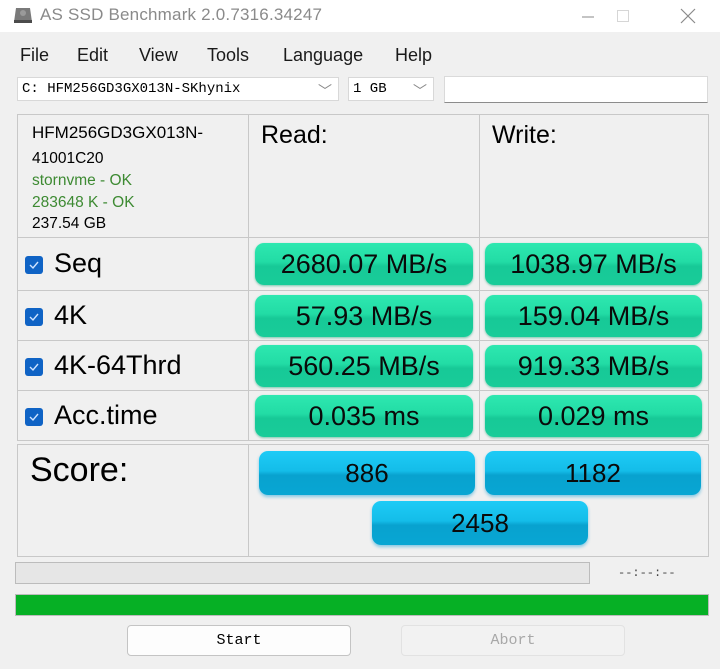 The height and width of the screenshot is (669, 720). I want to click on total-score: 2458, so click(480, 523).